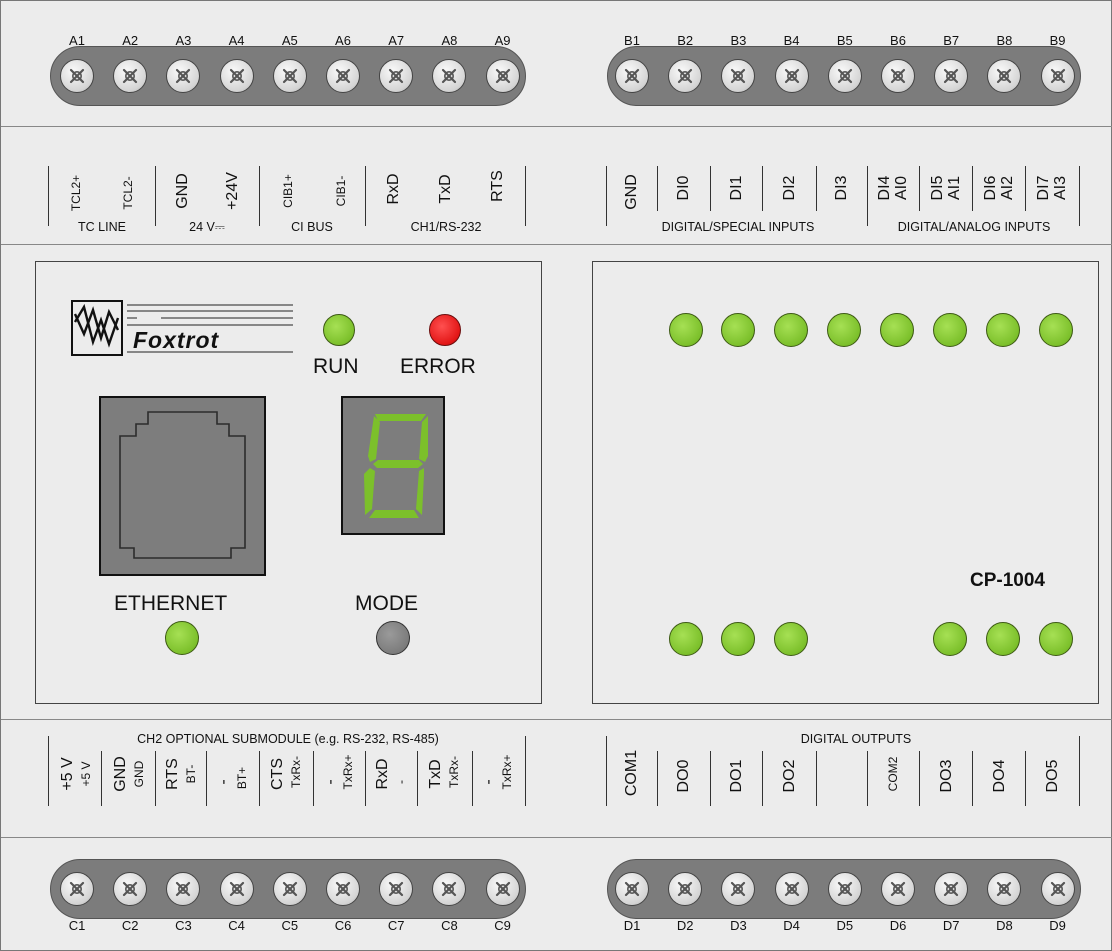 The width and height of the screenshot is (1112, 951). I want to click on terminal-screw-c8, so click(449, 889).